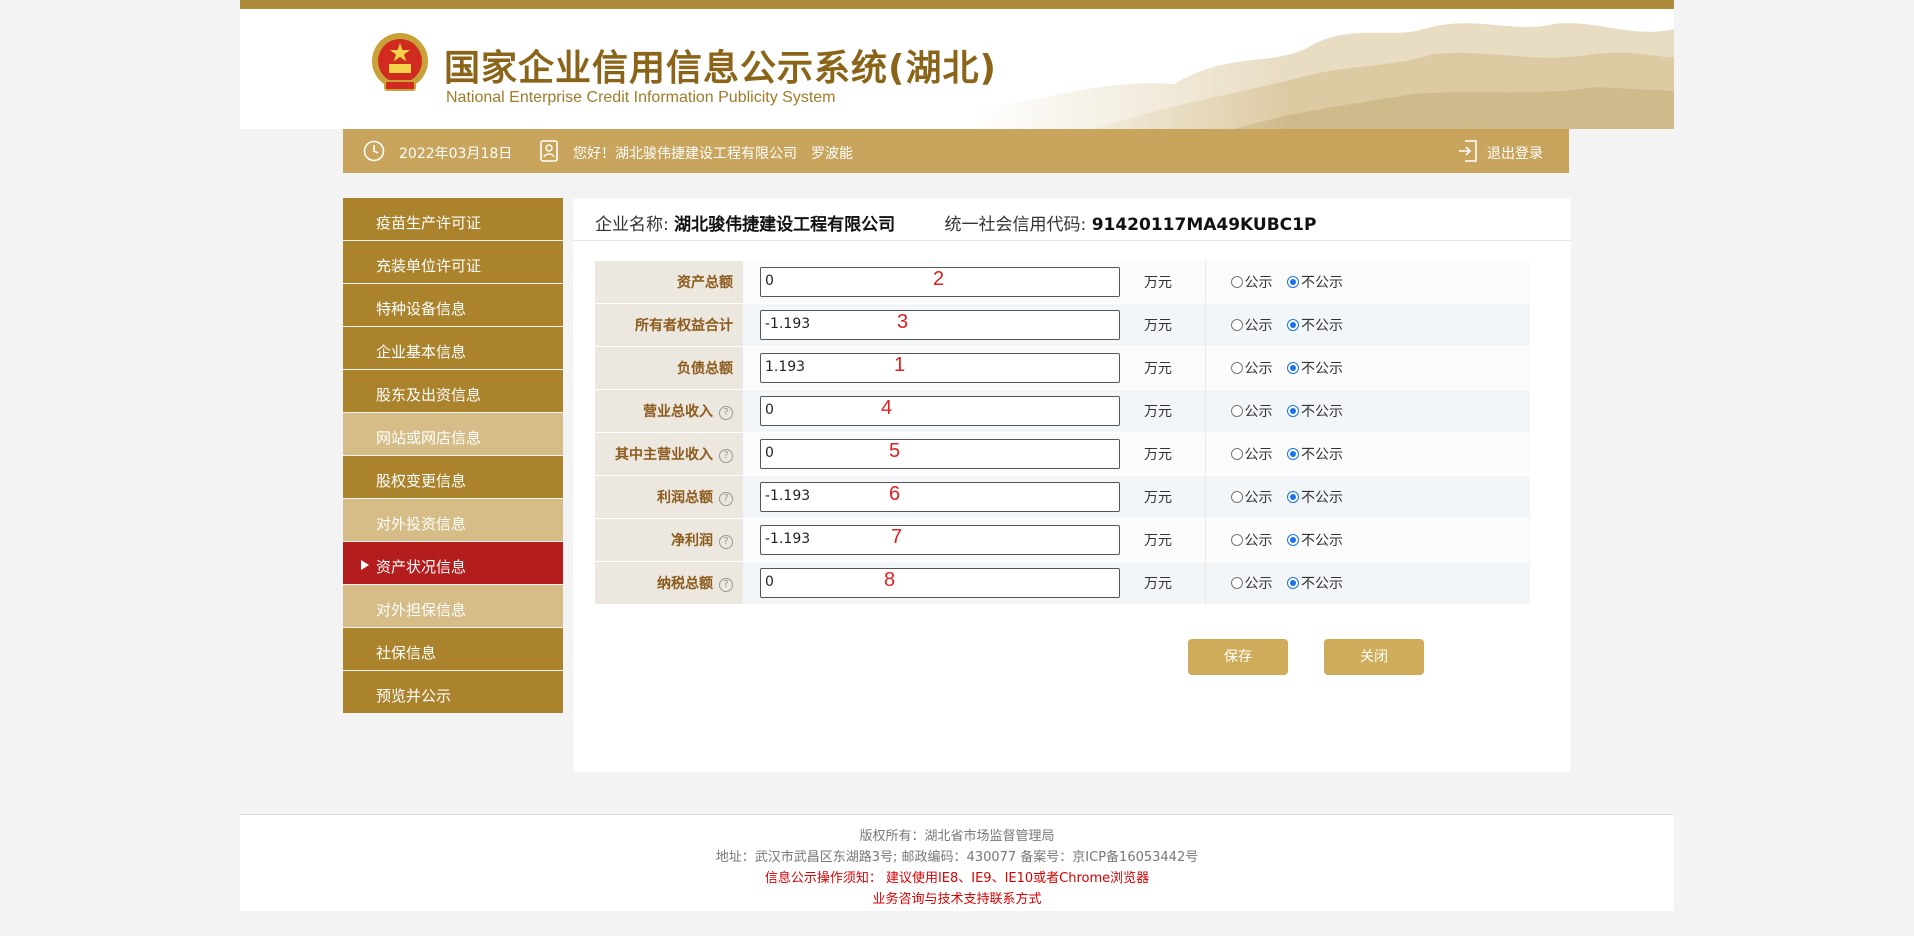 The height and width of the screenshot is (936, 1914). What do you see at coordinates (669, 282) in the screenshot?
I see `field-label: 资产总额` at bounding box center [669, 282].